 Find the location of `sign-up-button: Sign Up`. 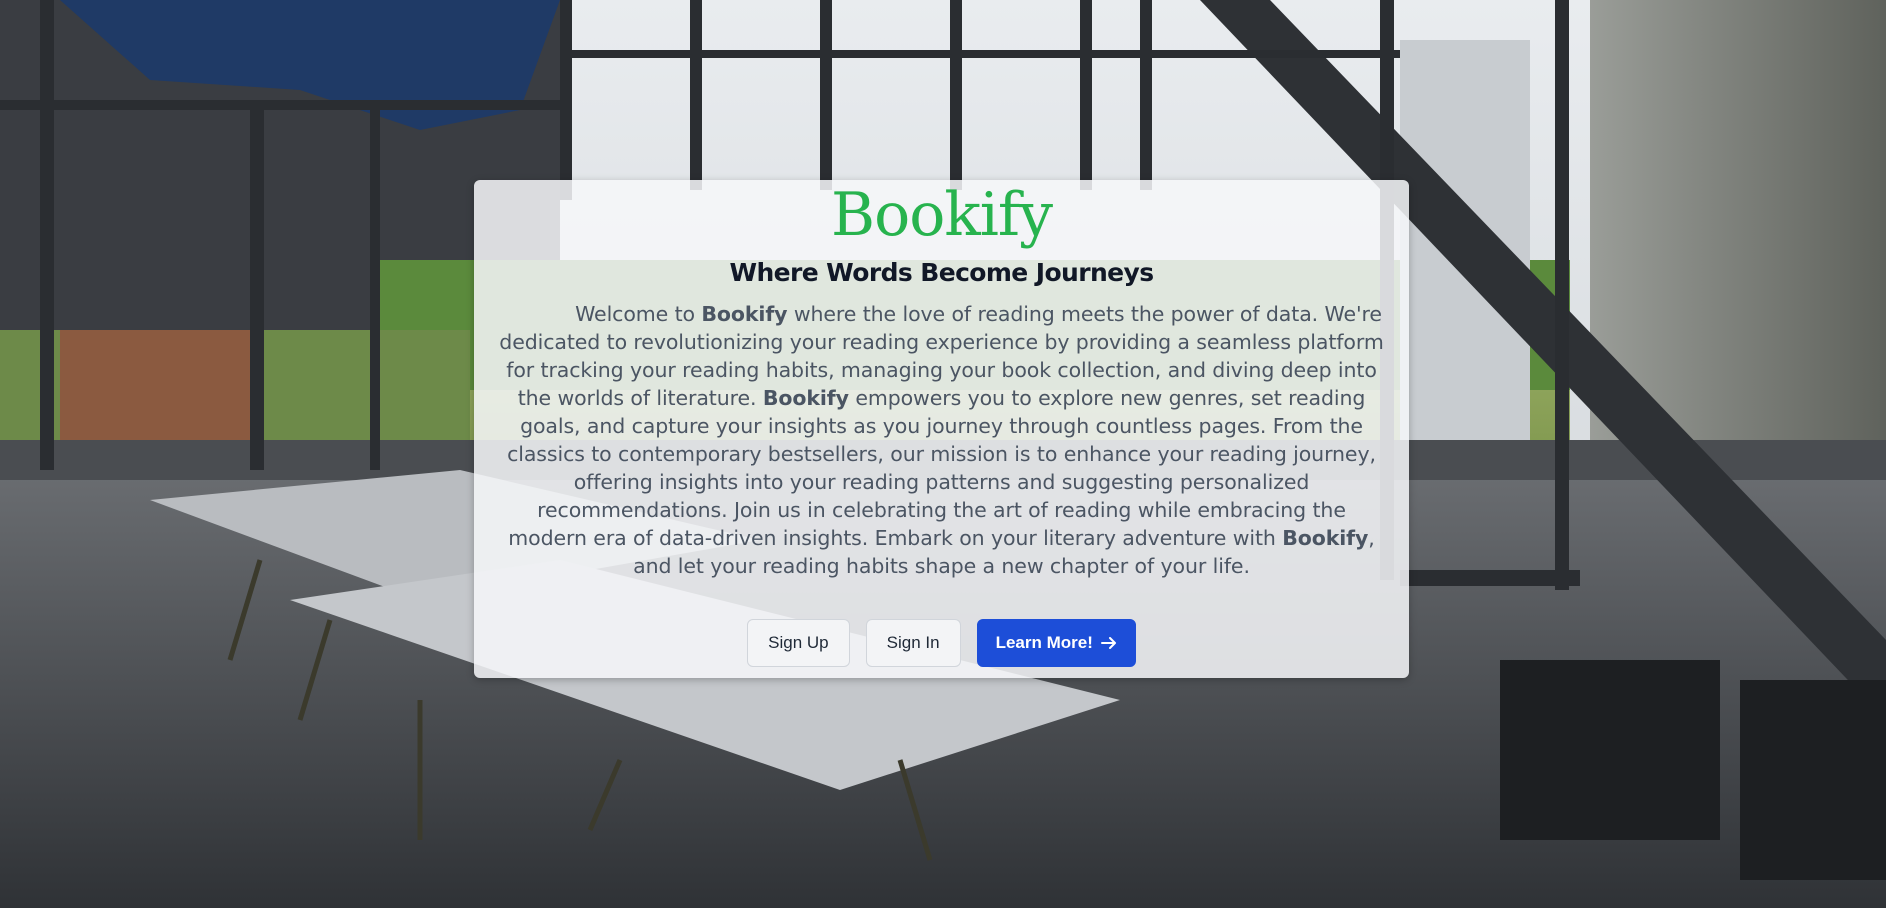

sign-up-button: Sign Up is located at coordinates (798, 643).